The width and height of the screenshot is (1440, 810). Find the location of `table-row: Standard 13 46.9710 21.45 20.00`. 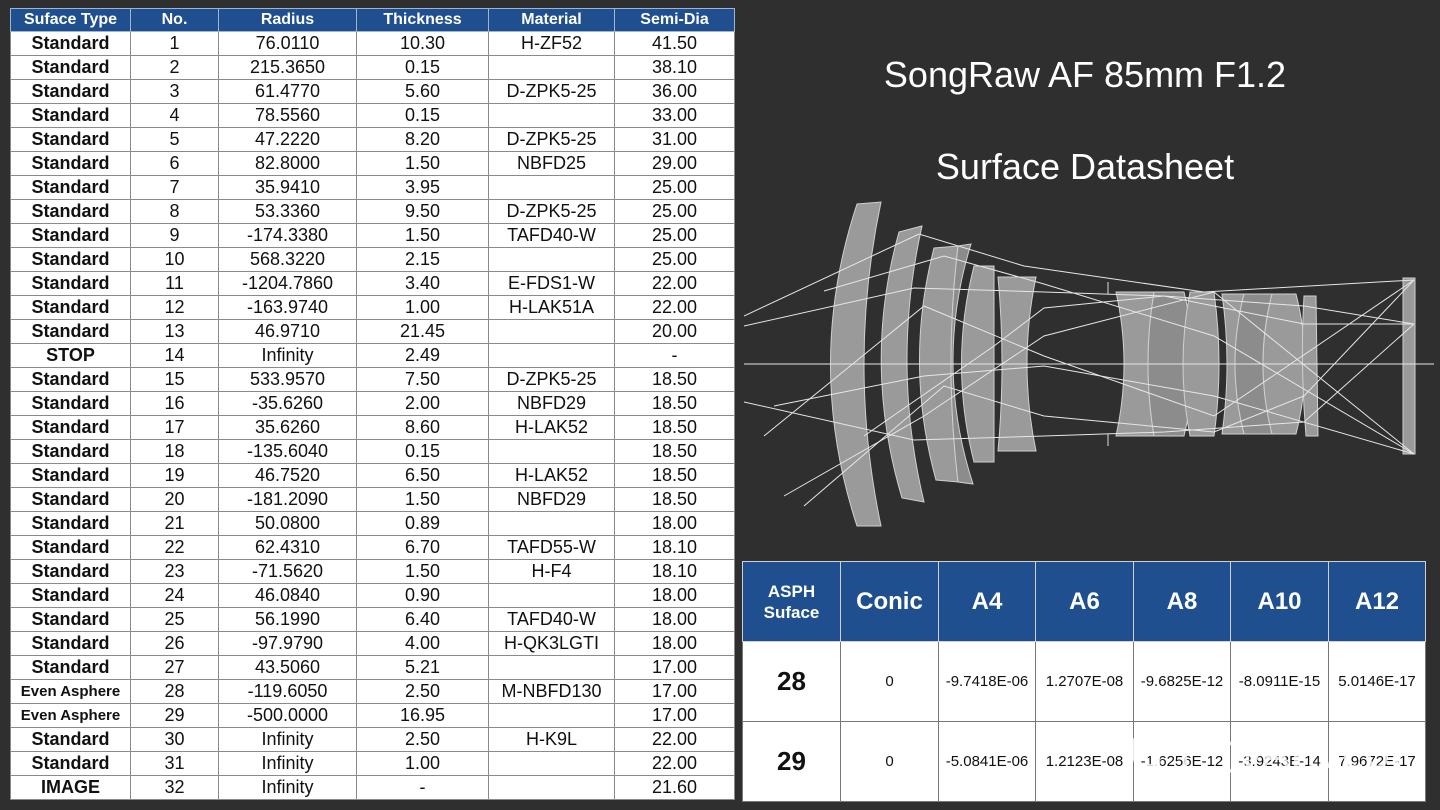

table-row: Standard 13 46.9710 21.45 20.00 is located at coordinates (372, 331).